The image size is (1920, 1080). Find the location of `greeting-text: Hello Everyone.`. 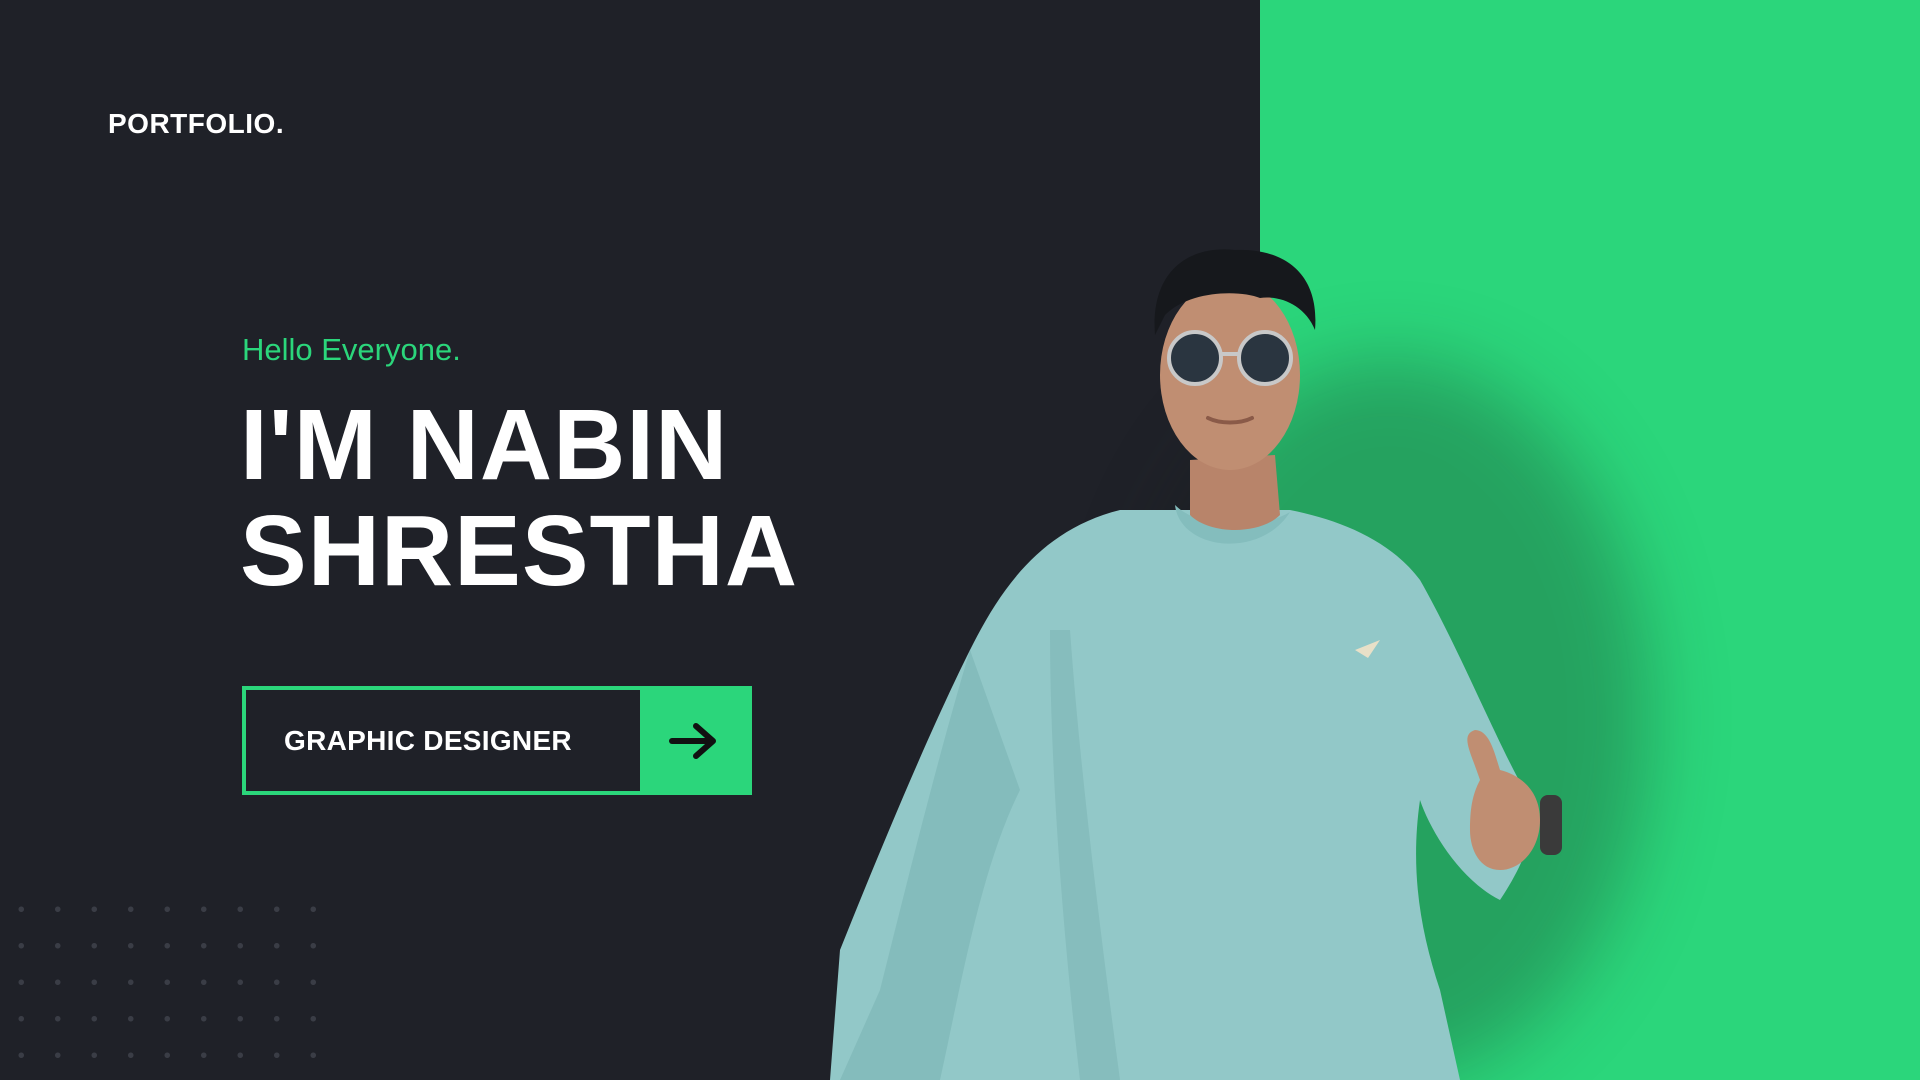

greeting-text: Hello Everyone. is located at coordinates (351, 349).